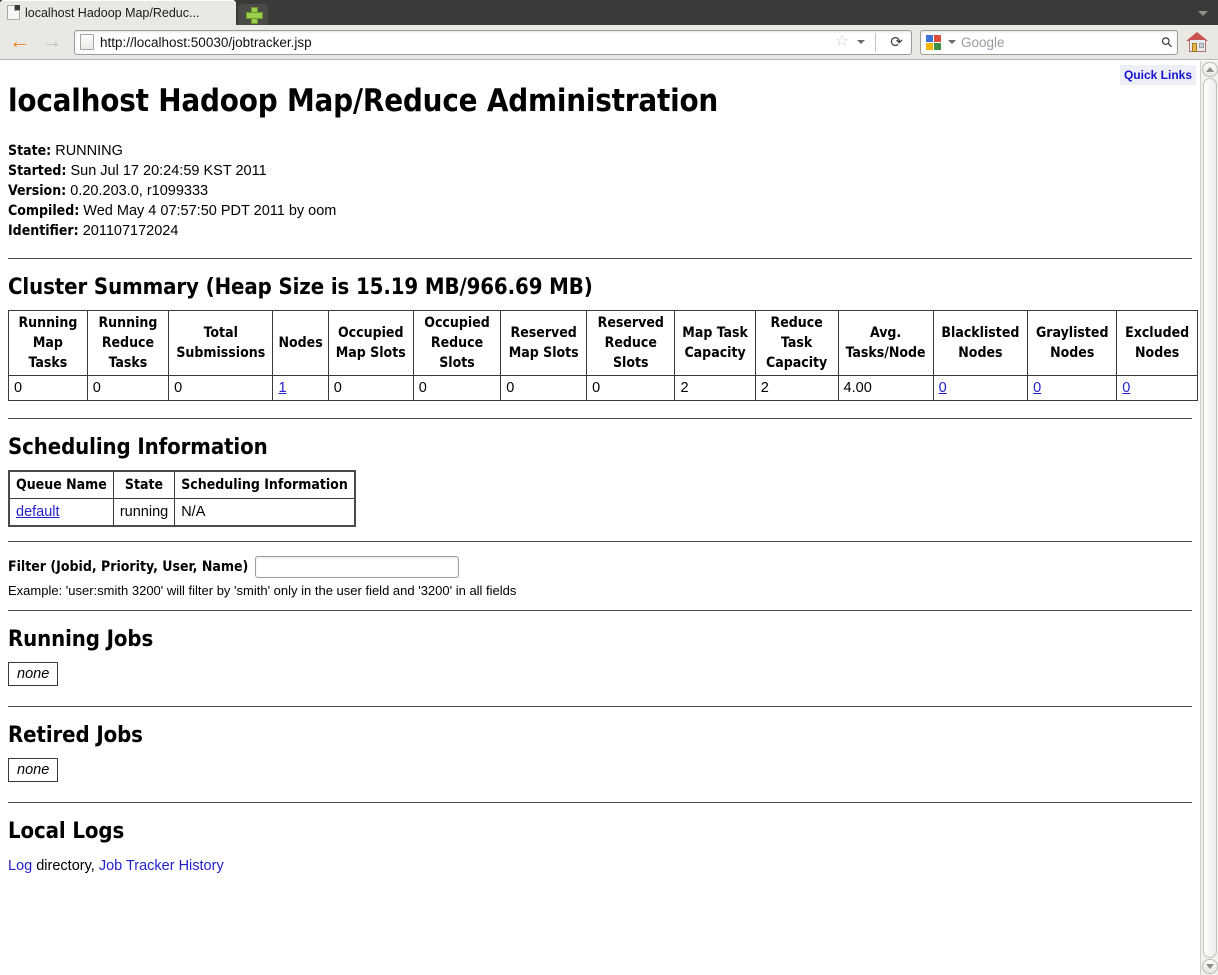 This screenshot has width=1218, height=975. Describe the element at coordinates (61, 512) in the screenshot. I see `queue-name-cell: default` at that location.